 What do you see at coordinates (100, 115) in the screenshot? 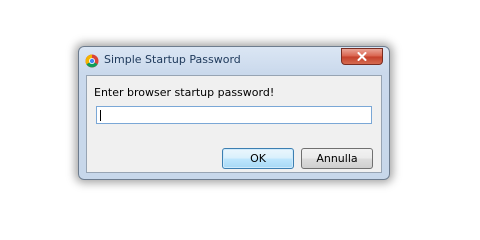
I see `text-caret` at bounding box center [100, 115].